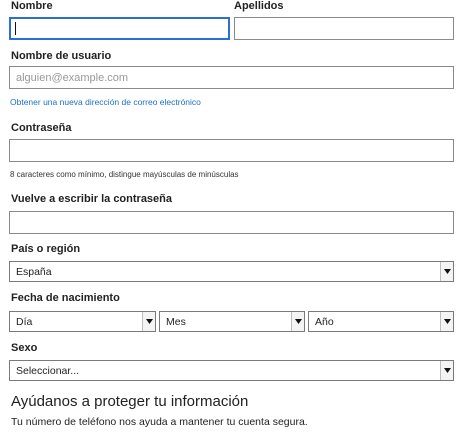 This screenshot has width=460, height=434. I want to click on password-input, so click(231, 150).